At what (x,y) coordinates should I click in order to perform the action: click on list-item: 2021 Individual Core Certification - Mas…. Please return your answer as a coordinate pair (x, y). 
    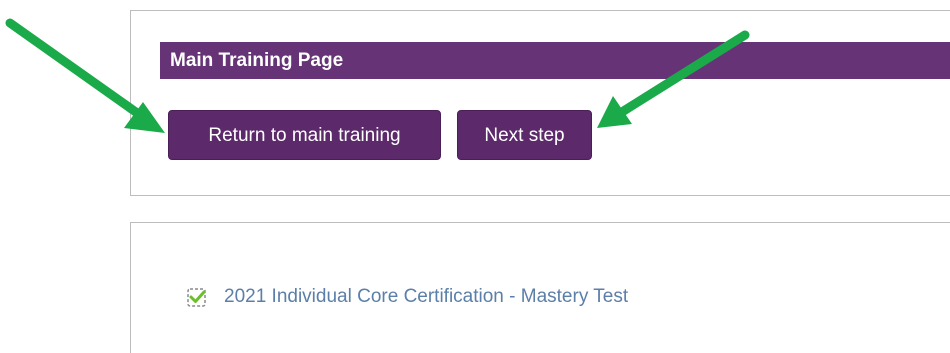
    Looking at the image, I should click on (407, 297).